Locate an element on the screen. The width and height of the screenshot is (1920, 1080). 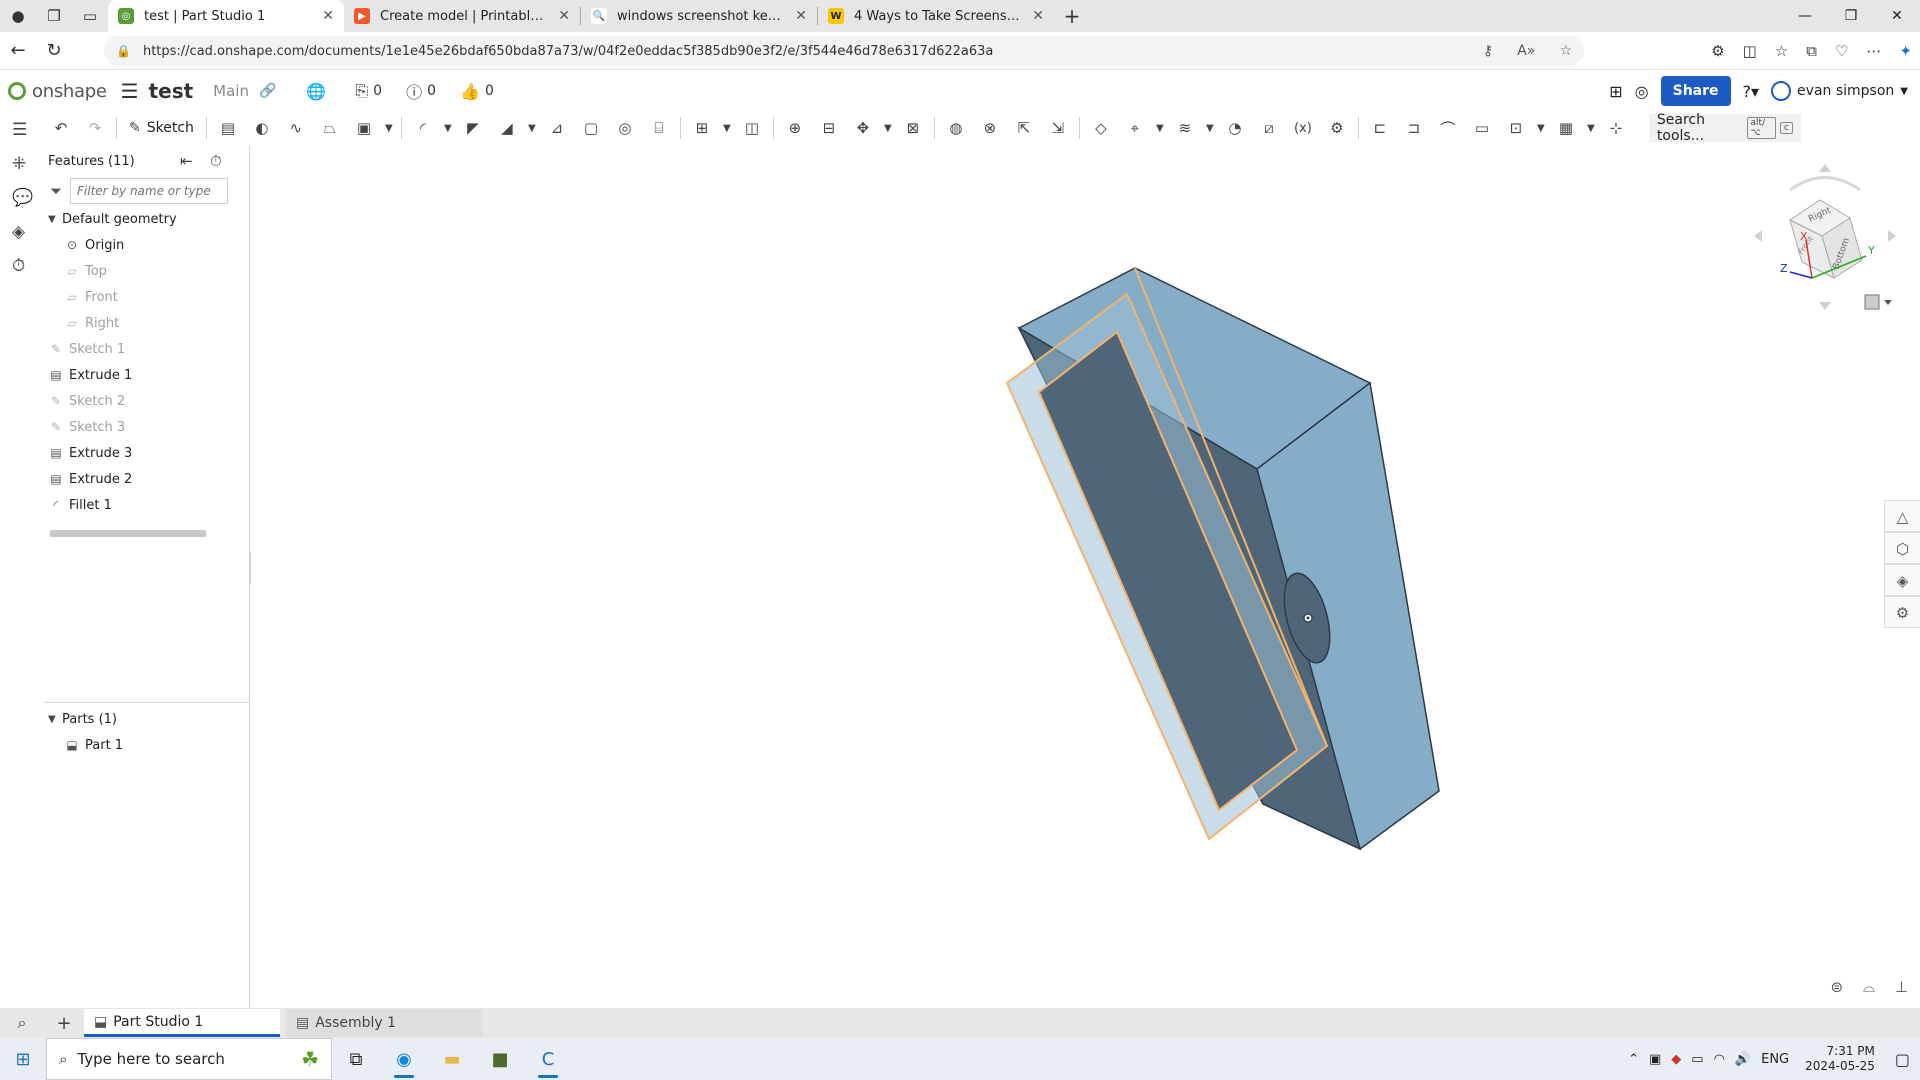
likes-count: 👍 0 is located at coordinates (477, 91).